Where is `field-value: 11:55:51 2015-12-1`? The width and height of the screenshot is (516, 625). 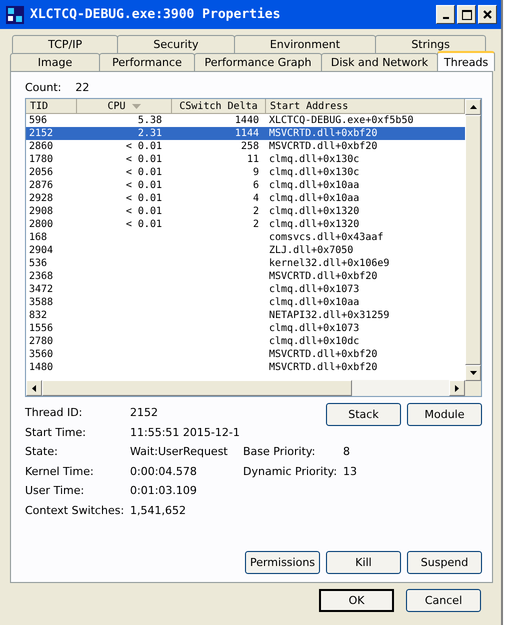
field-value: 11:55:51 2015-12-1 is located at coordinates (185, 432).